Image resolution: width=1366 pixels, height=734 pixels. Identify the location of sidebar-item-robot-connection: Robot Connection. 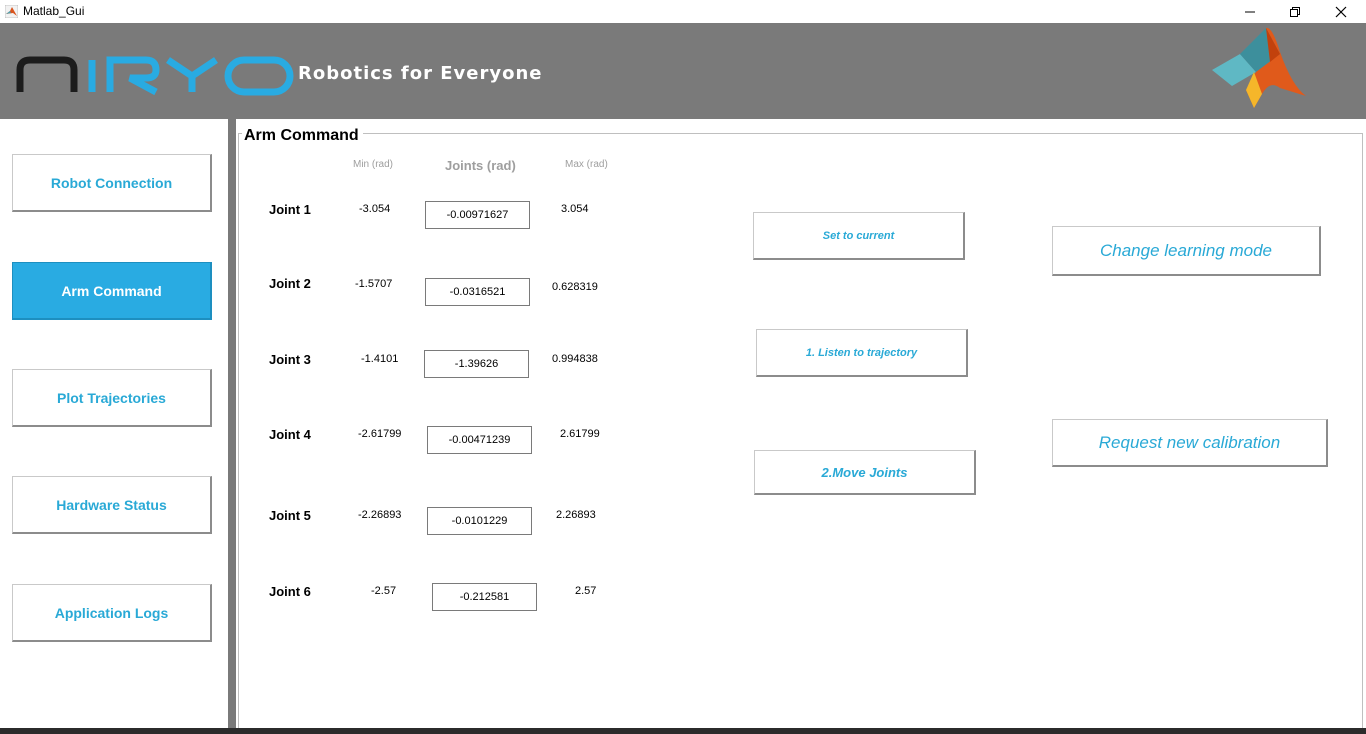
(112, 183).